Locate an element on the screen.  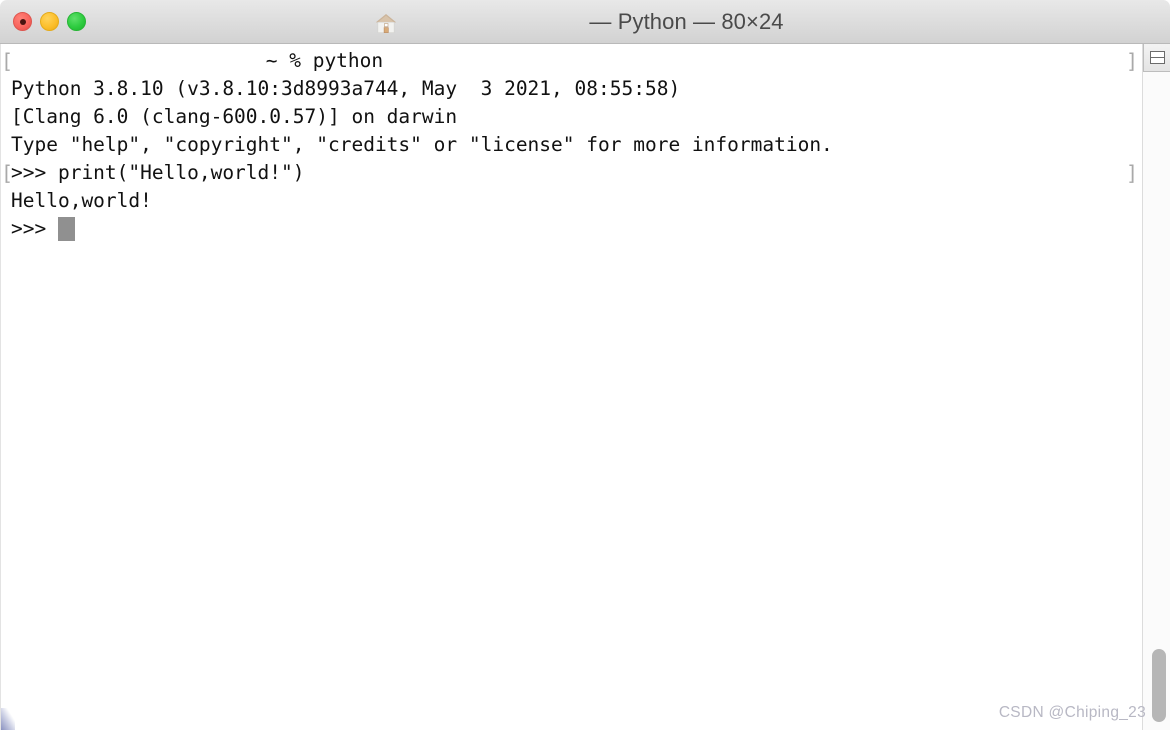
terminal-line-text: Hello,world! is located at coordinates (81, 200).